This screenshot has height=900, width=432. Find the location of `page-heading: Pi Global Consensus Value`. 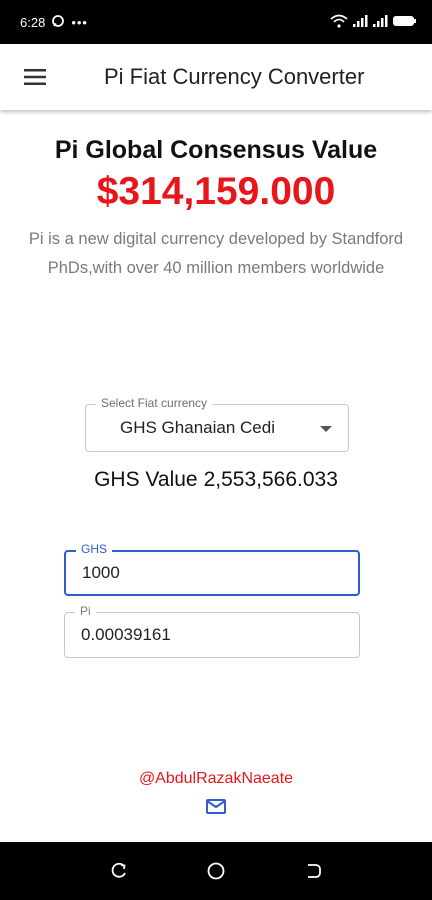

page-heading: Pi Global Consensus Value is located at coordinates (216, 150).